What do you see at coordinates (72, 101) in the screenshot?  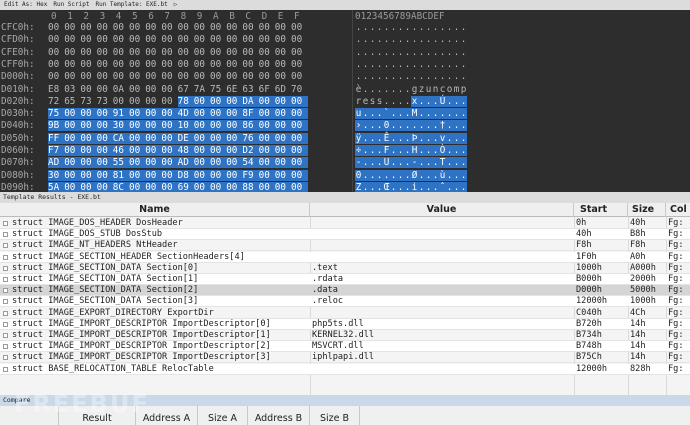 I see `hex-byte: 65` at bounding box center [72, 101].